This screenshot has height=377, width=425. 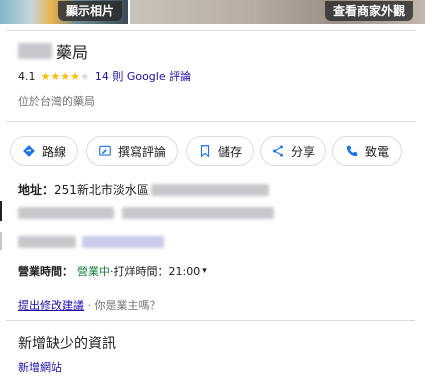 I want to click on redacted-phone, so click(x=123, y=242).